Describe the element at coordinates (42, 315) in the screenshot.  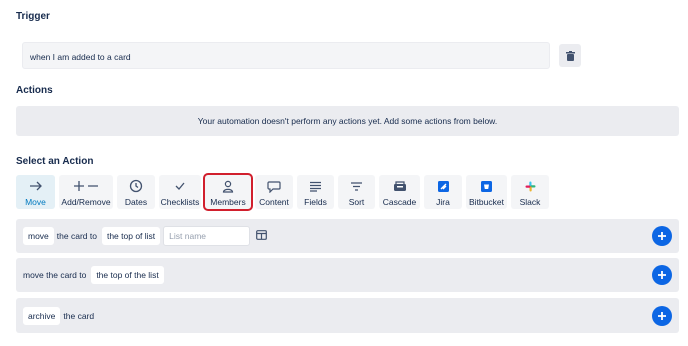
I see `rule-chip-action: archive` at that location.